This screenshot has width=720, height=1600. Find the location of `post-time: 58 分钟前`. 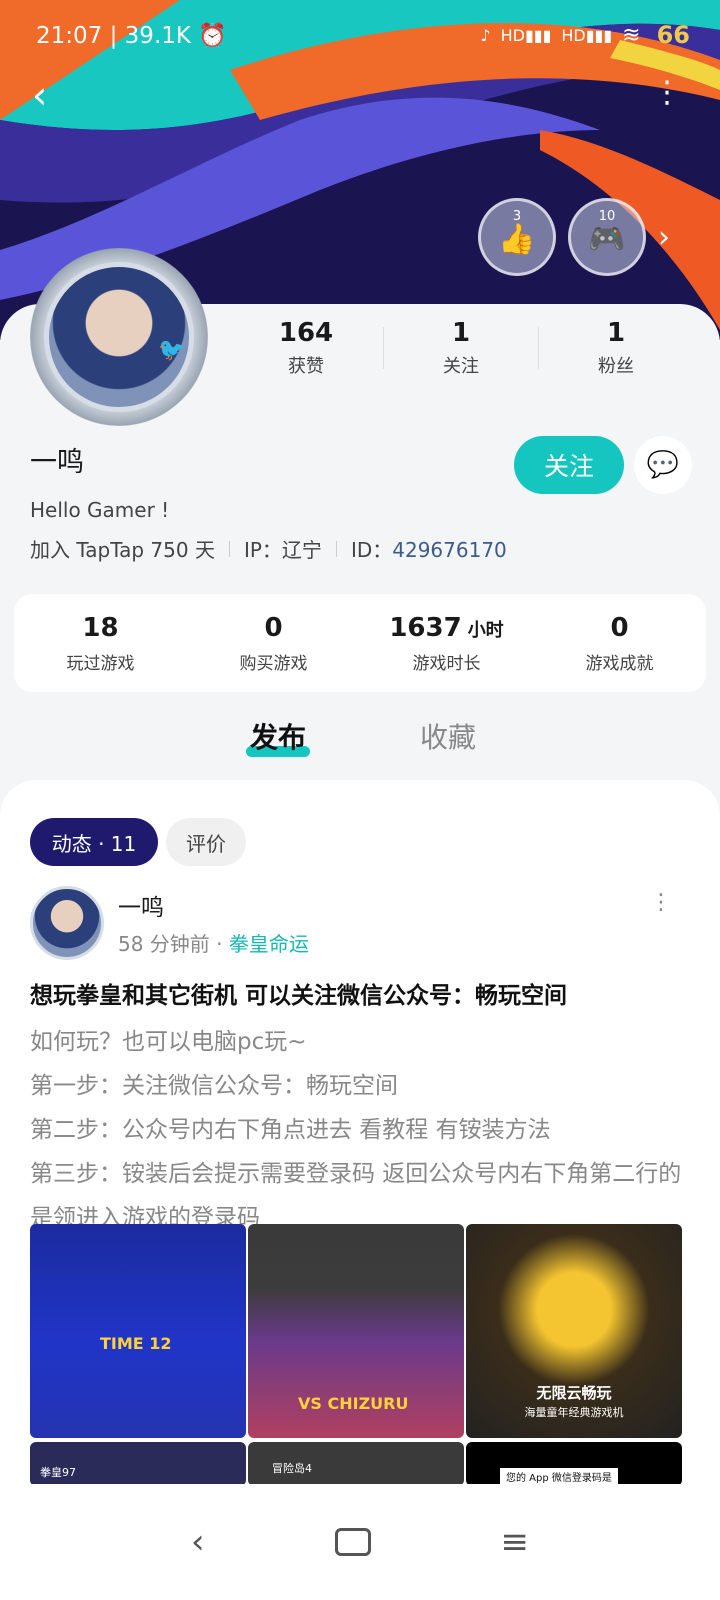

post-time: 58 分钟前 is located at coordinates (164, 944).